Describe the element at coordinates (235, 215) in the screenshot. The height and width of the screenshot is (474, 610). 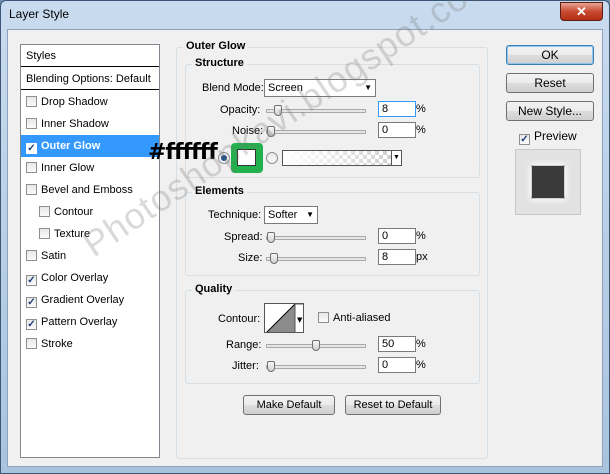
I see `technique-label: Technique:` at that location.